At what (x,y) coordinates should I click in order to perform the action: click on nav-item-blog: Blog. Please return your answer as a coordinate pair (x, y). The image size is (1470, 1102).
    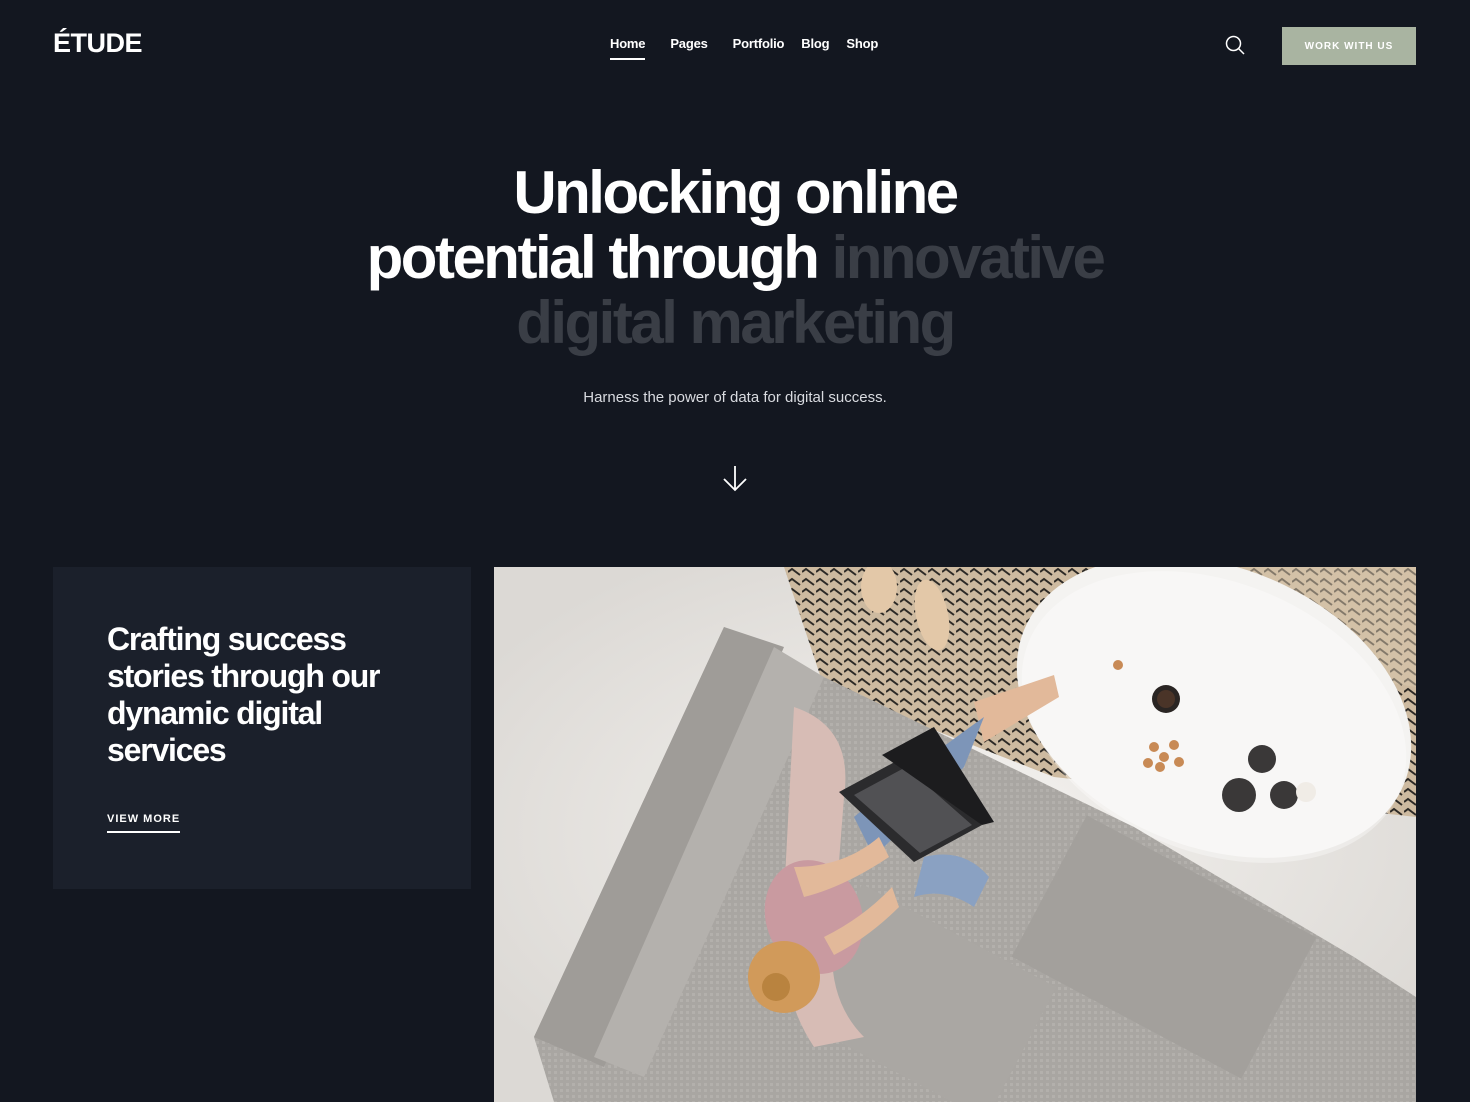
    Looking at the image, I should click on (815, 46).